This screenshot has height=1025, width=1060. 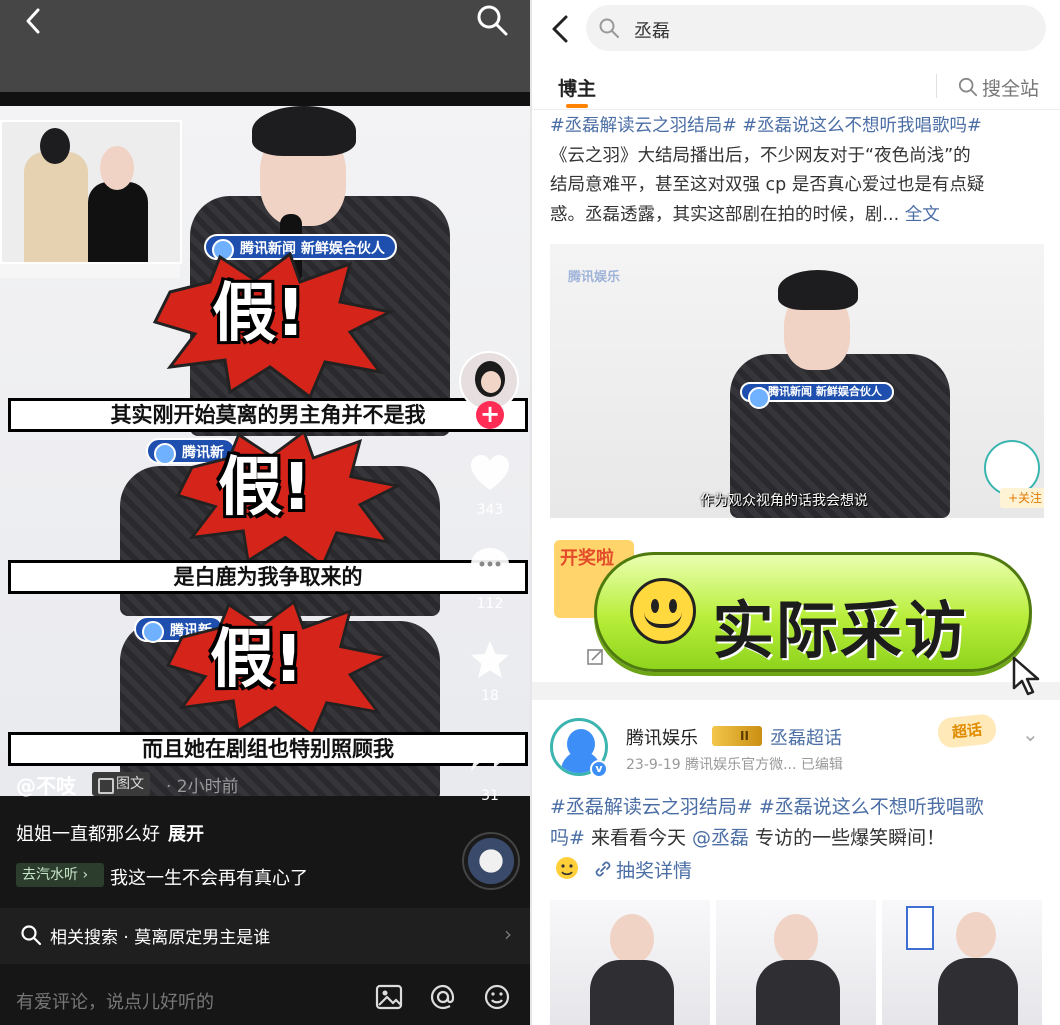 I want to click on verified-badge: v, so click(x=599, y=769).